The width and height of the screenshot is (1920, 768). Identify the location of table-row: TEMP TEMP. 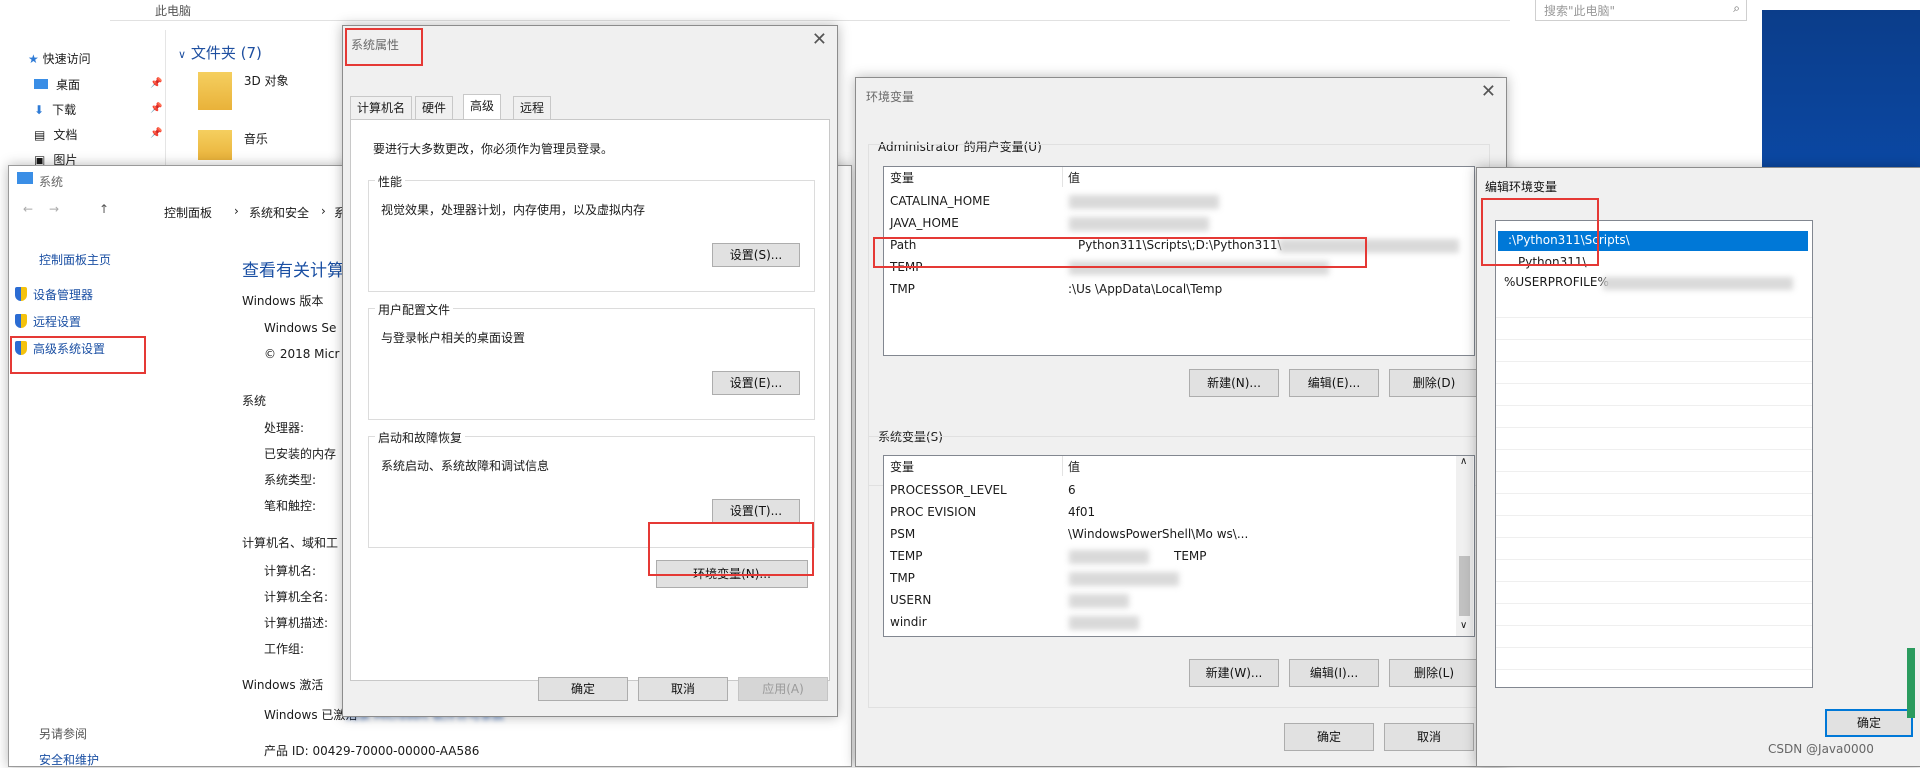
(1169, 557).